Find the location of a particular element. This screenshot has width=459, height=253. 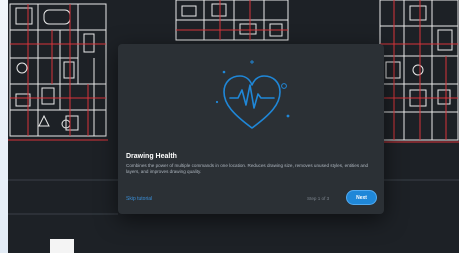

canvas-tab is located at coordinates (62, 246).